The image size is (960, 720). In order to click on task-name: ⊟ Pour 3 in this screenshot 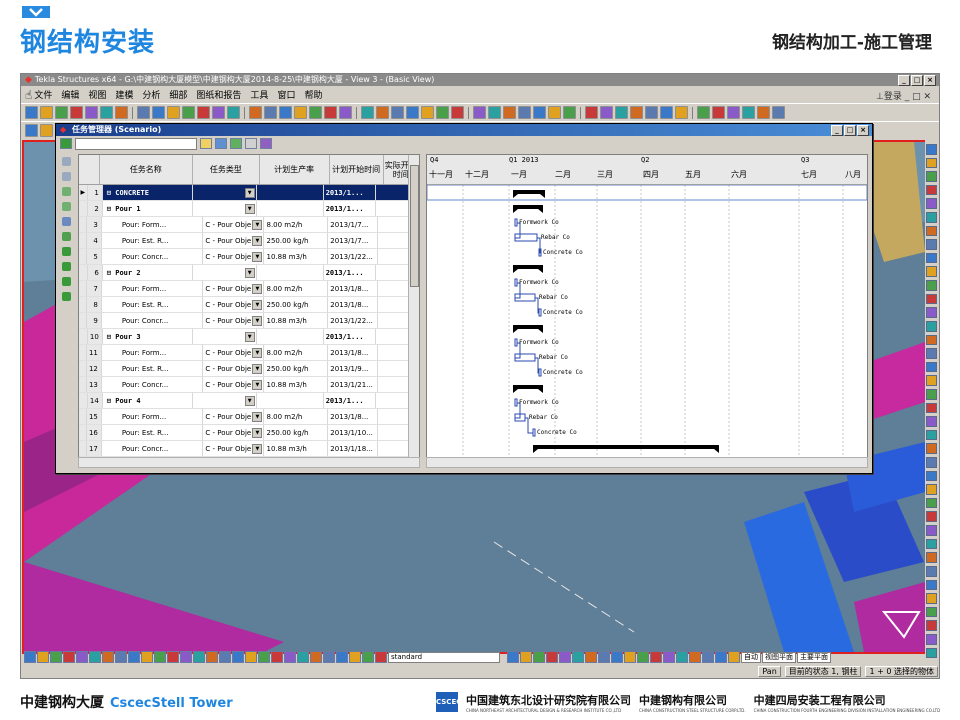, I will do `click(148, 336)`.